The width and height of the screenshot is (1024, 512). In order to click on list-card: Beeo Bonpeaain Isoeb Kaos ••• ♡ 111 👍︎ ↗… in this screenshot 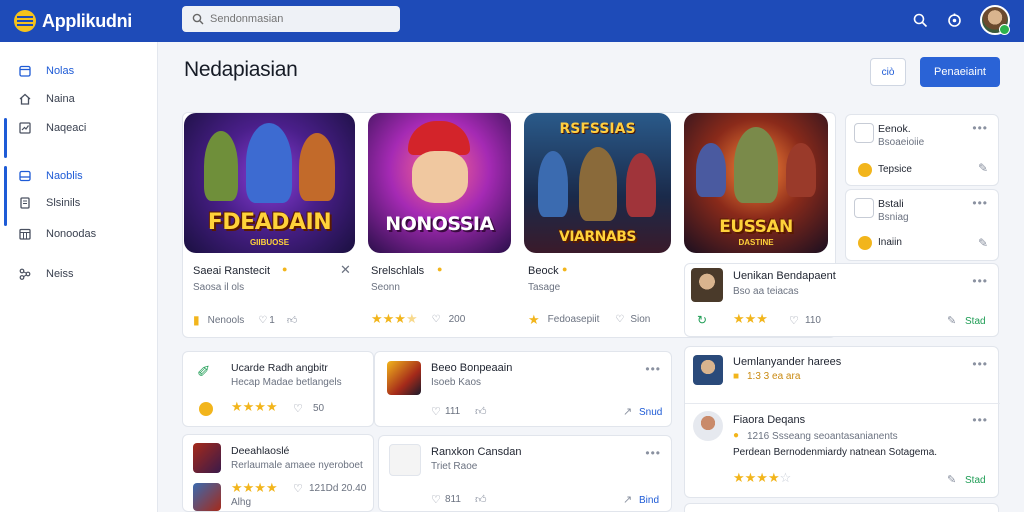, I will do `click(523, 389)`.